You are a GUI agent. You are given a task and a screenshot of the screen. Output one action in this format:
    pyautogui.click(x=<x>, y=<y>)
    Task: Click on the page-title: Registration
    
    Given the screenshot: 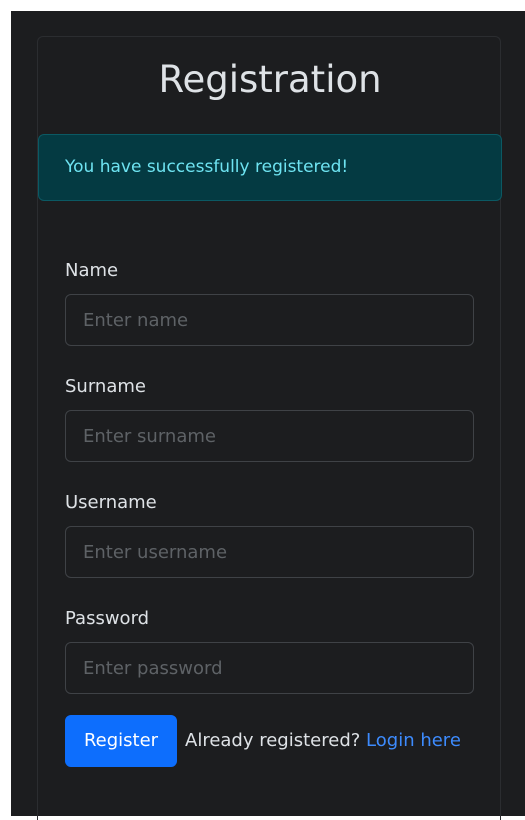 What is the action you would take?
    pyautogui.click(x=270, y=79)
    